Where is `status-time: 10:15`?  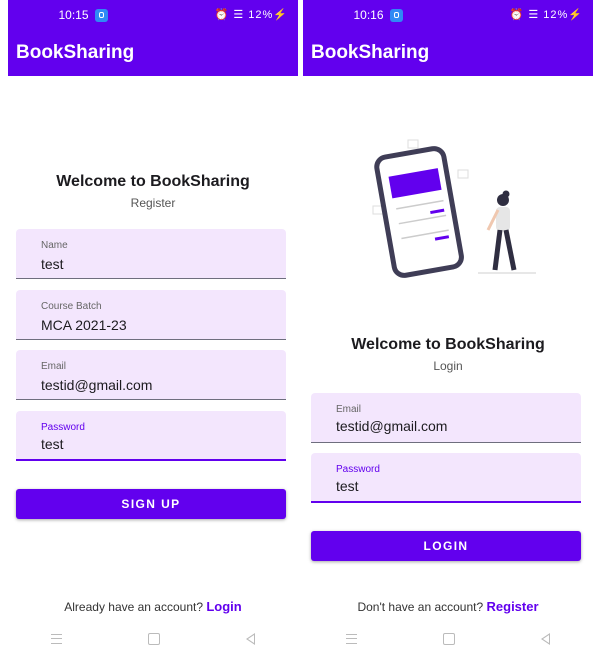 status-time: 10:15 is located at coordinates (73, 15).